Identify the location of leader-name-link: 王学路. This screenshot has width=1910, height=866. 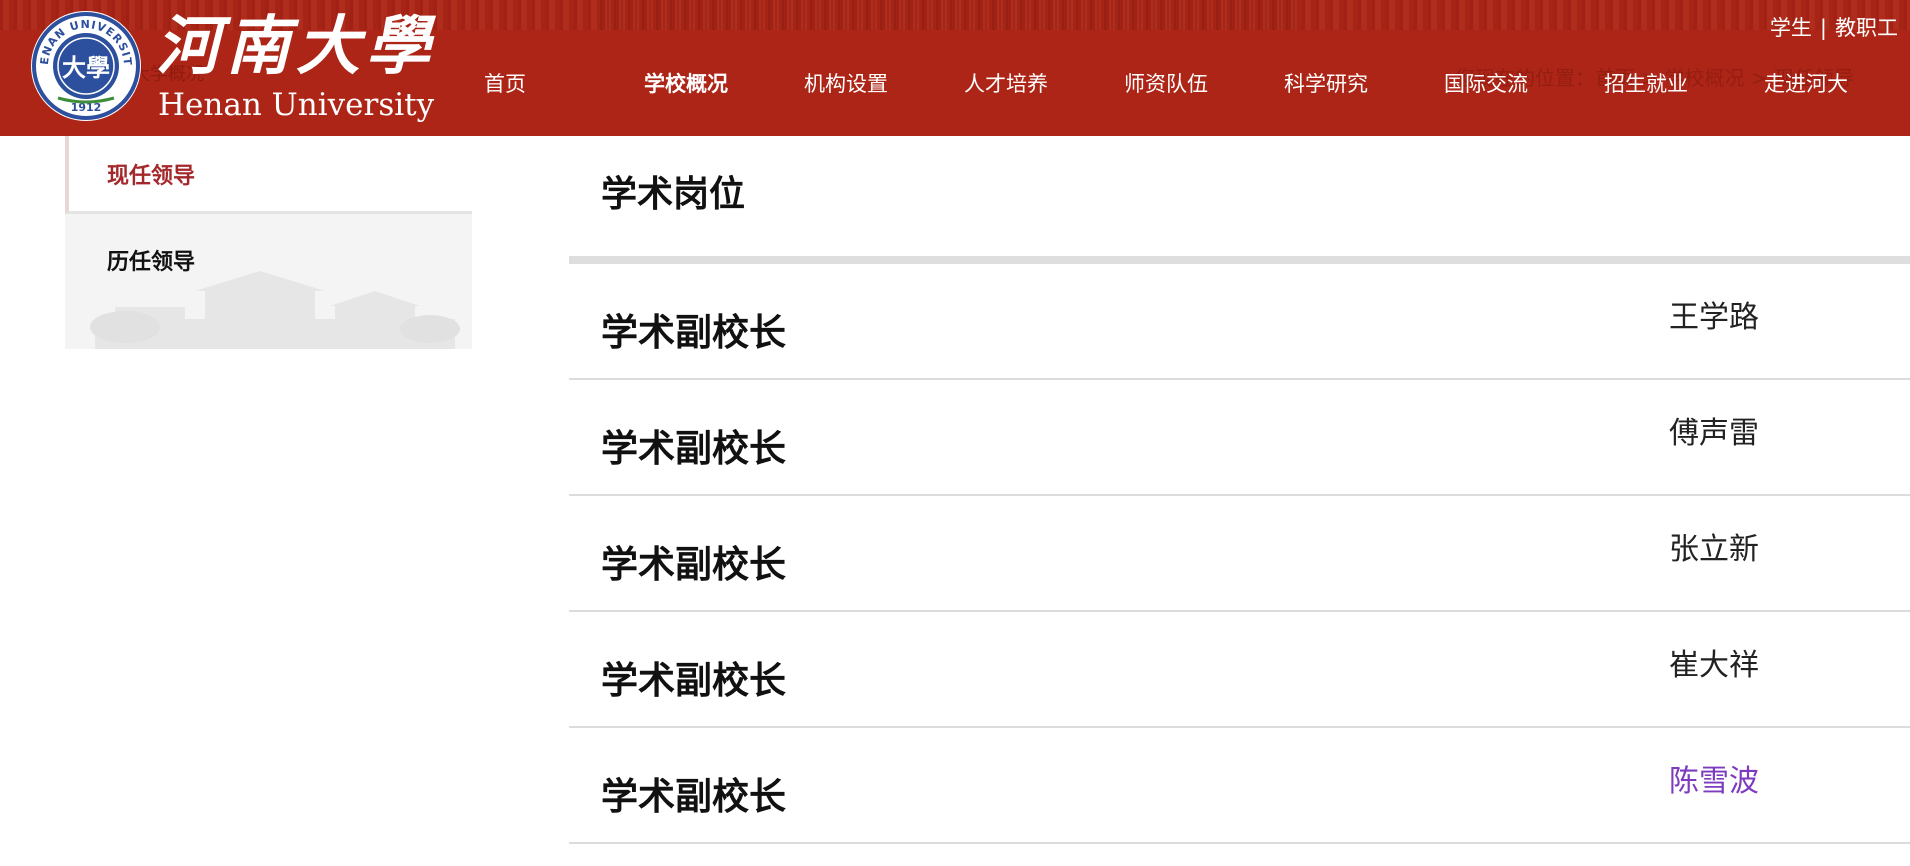
(1714, 314).